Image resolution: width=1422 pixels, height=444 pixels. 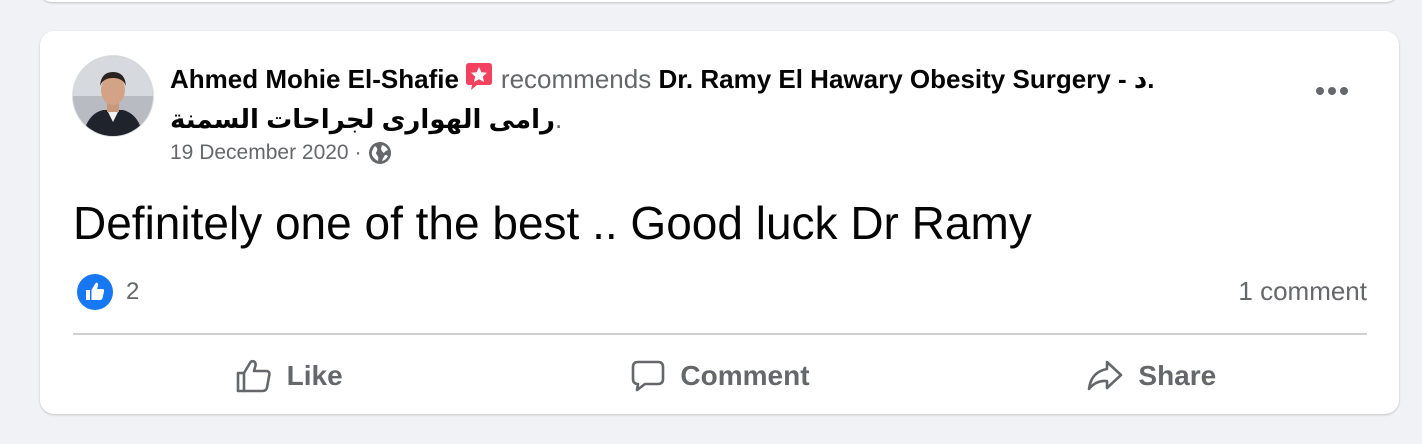 What do you see at coordinates (576, 79) in the screenshot?
I see `recommends-verb: recommends` at bounding box center [576, 79].